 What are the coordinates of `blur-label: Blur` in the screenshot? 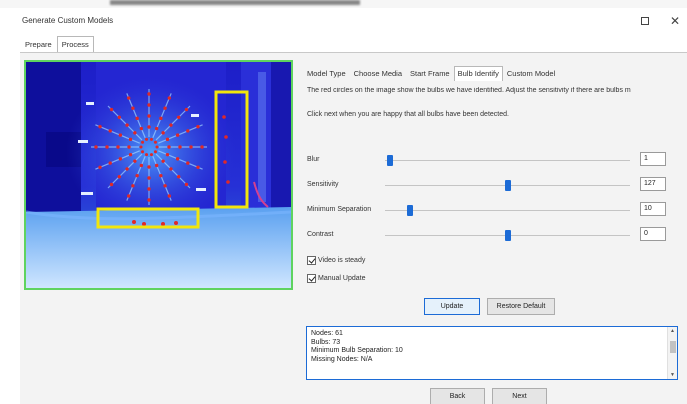 It's located at (313, 159).